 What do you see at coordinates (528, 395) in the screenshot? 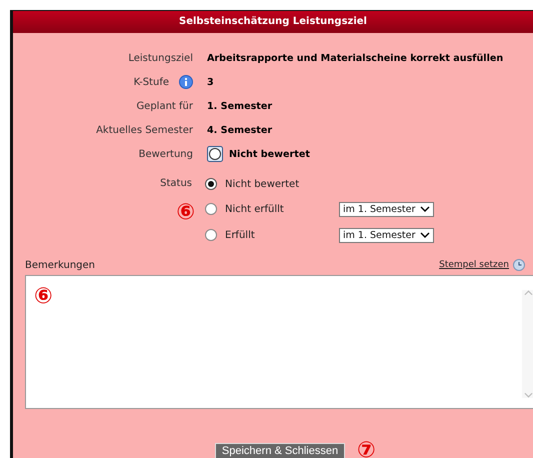
I see `scroll-down-icon` at bounding box center [528, 395].